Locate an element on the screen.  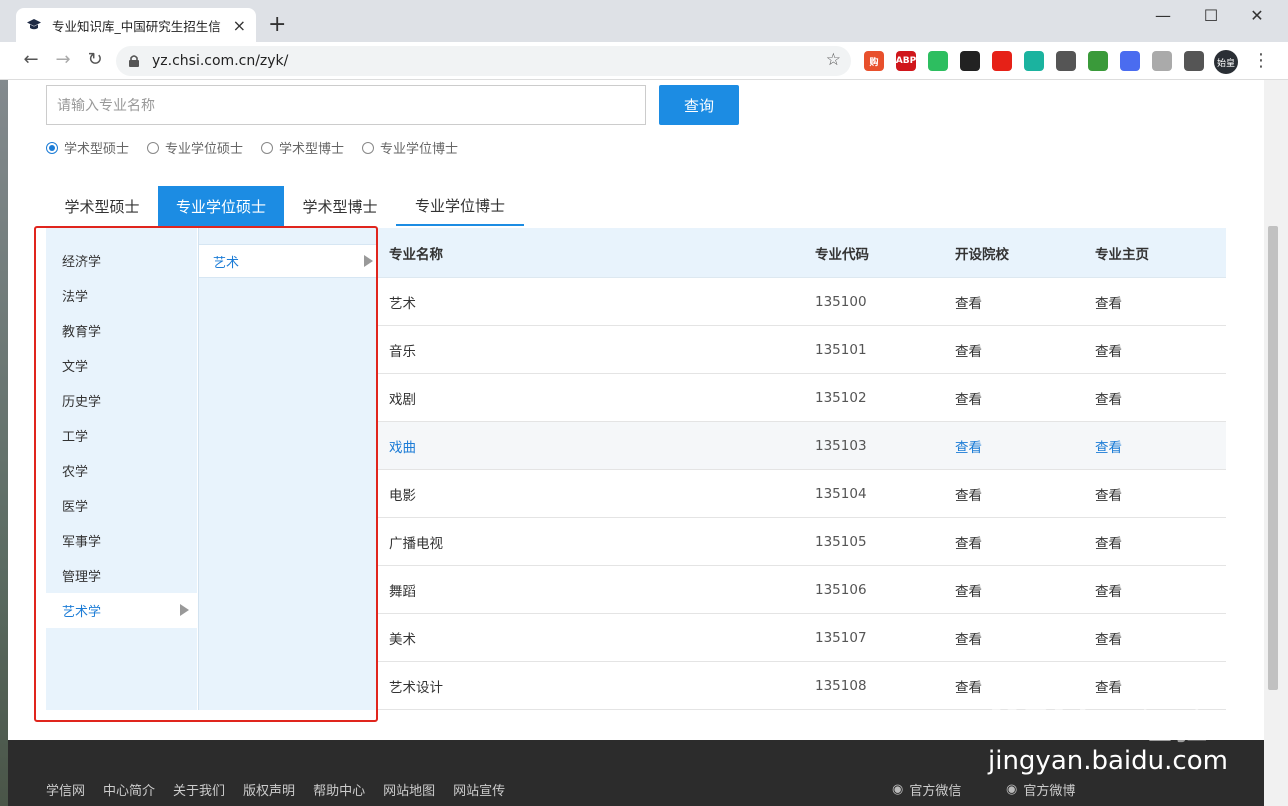
radio-label: 专业学位硕士 is located at coordinates (204, 149).